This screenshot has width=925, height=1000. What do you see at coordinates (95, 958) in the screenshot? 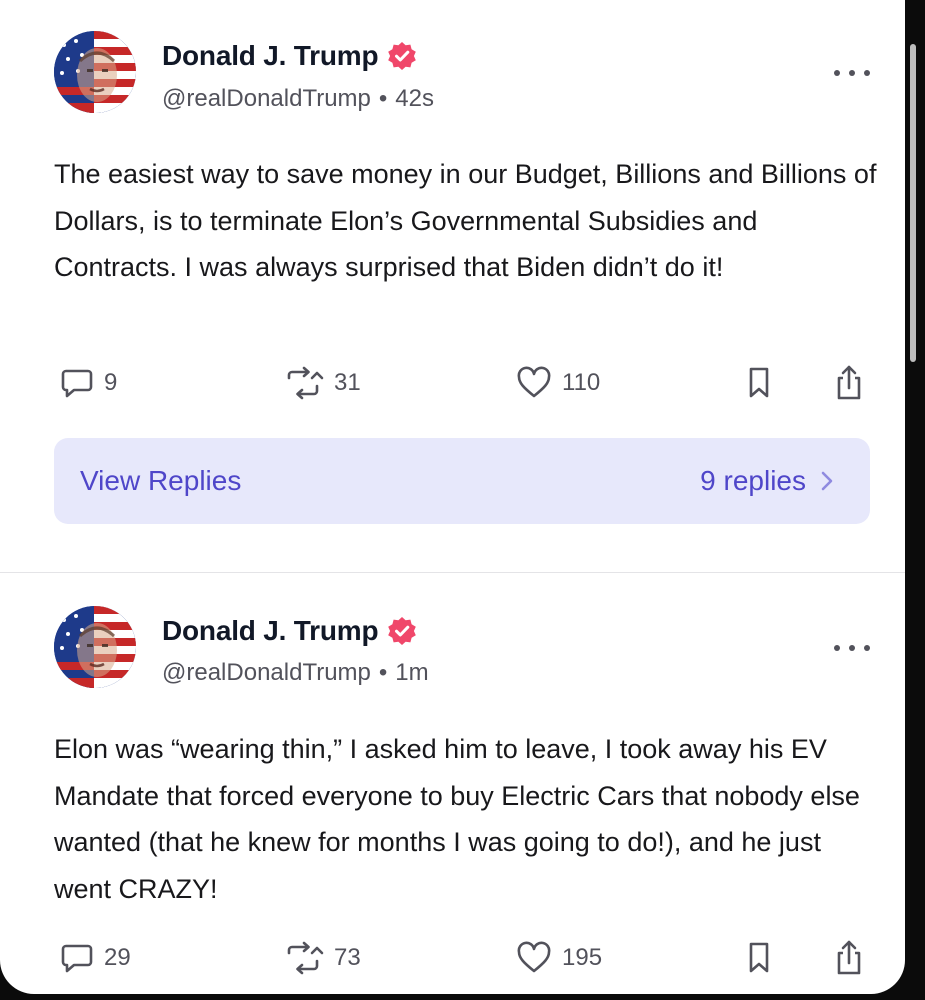
I see `reply-button: 29` at bounding box center [95, 958].